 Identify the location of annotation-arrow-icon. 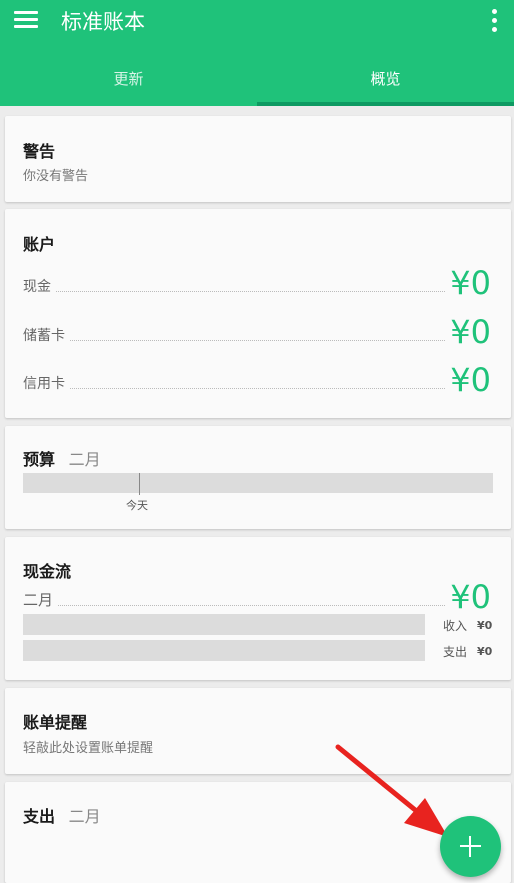
(391, 790).